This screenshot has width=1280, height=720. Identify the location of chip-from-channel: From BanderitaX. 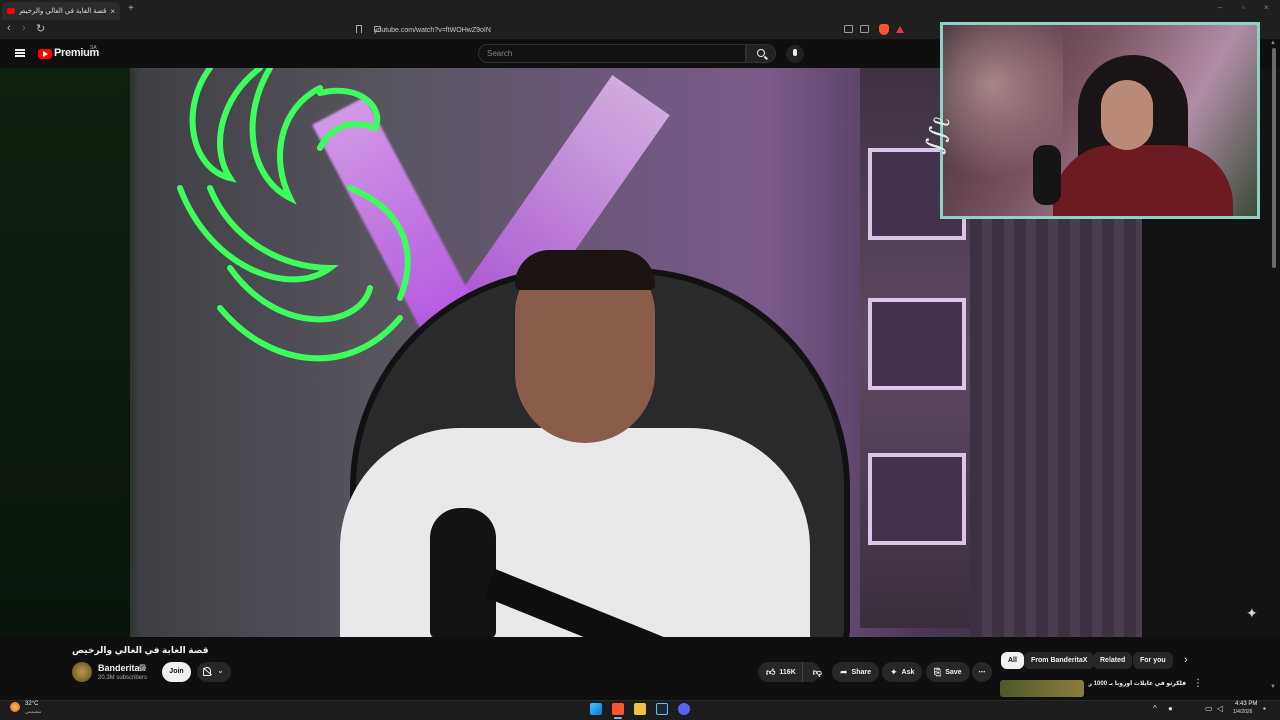
(1059, 660).